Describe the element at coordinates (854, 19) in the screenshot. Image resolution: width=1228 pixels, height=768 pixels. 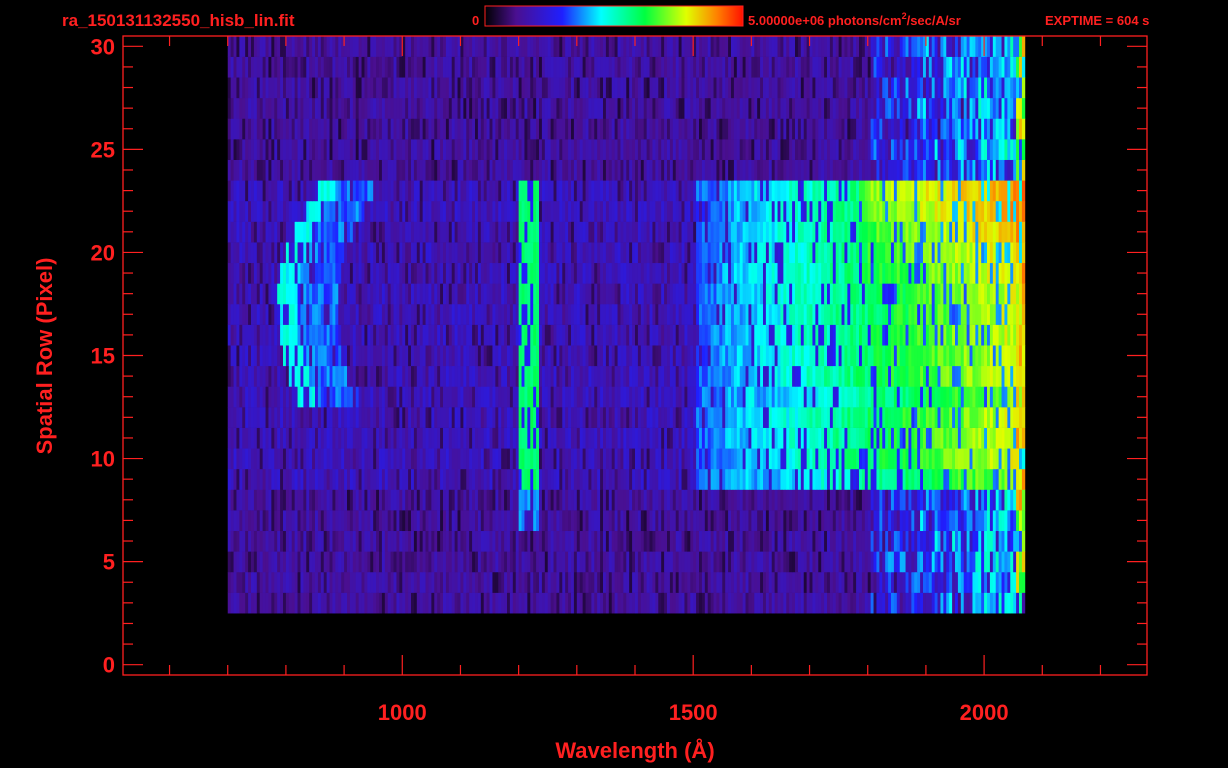
I see `colorbar-max-label: 5.00000e+06 photons/cm2/sec/A/sr` at that location.